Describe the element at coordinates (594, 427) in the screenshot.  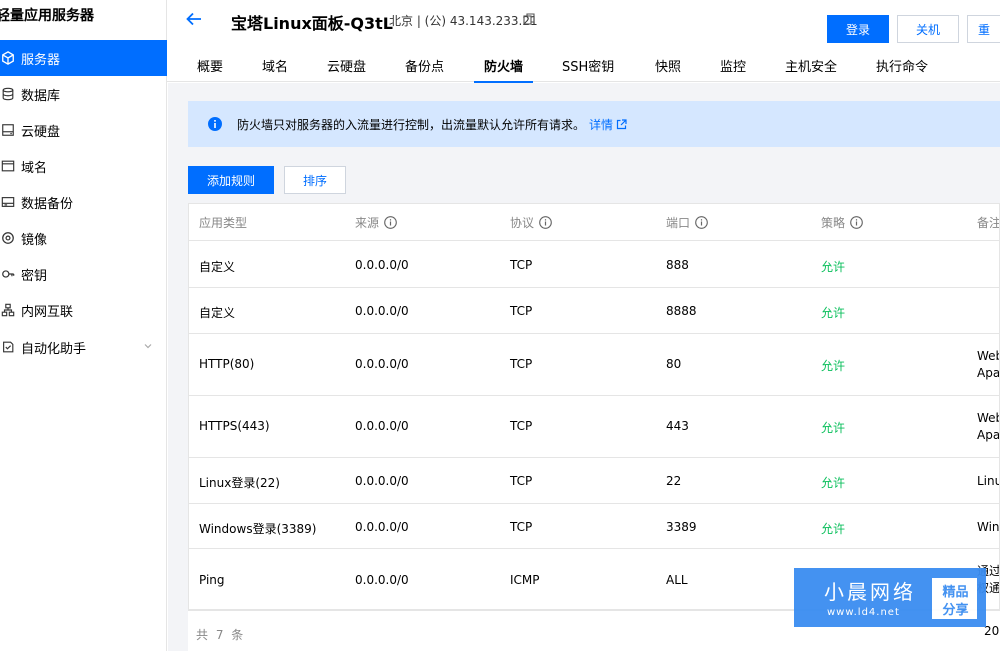
I see `table-row: HTTPS(443) 0.0.0.0/0 TCP 443 允许 WebApac` at that location.